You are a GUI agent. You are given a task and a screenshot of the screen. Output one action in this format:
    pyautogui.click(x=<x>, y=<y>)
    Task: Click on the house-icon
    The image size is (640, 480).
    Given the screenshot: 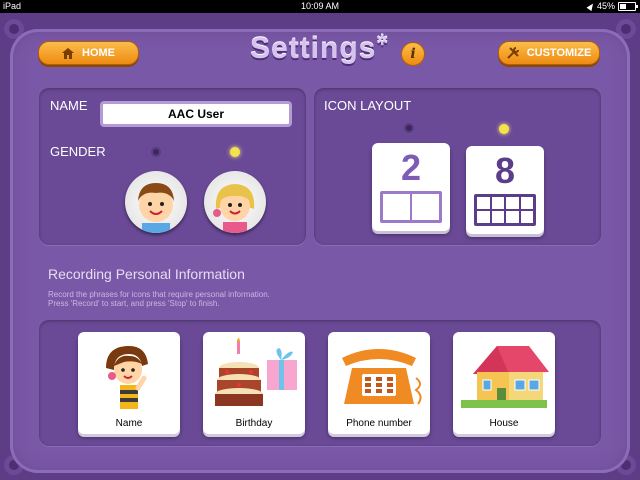 What is the action you would take?
    pyautogui.click(x=505, y=377)
    